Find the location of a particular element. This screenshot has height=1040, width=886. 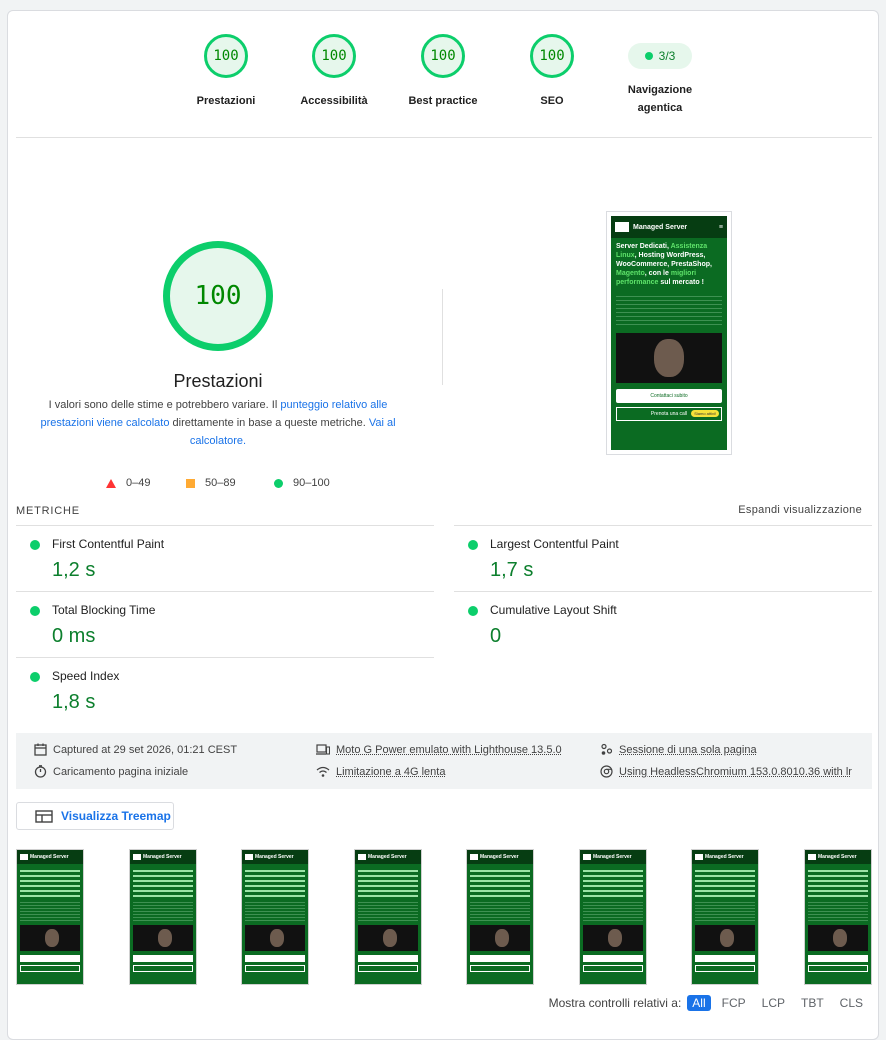

screenshot-paragraph is located at coordinates (669, 310).